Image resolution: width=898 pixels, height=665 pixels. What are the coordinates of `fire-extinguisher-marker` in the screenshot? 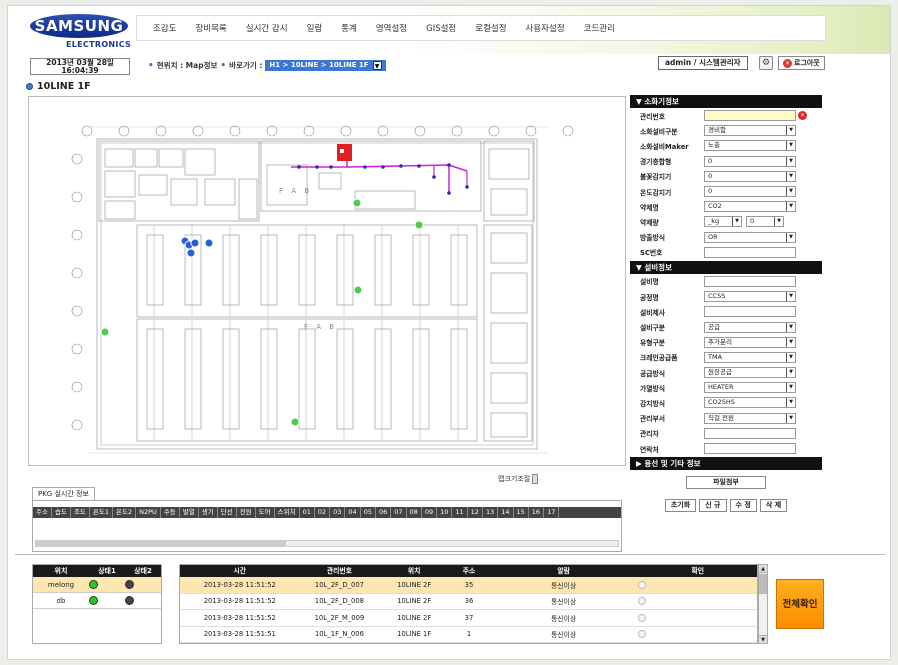 It's located at (344, 152).